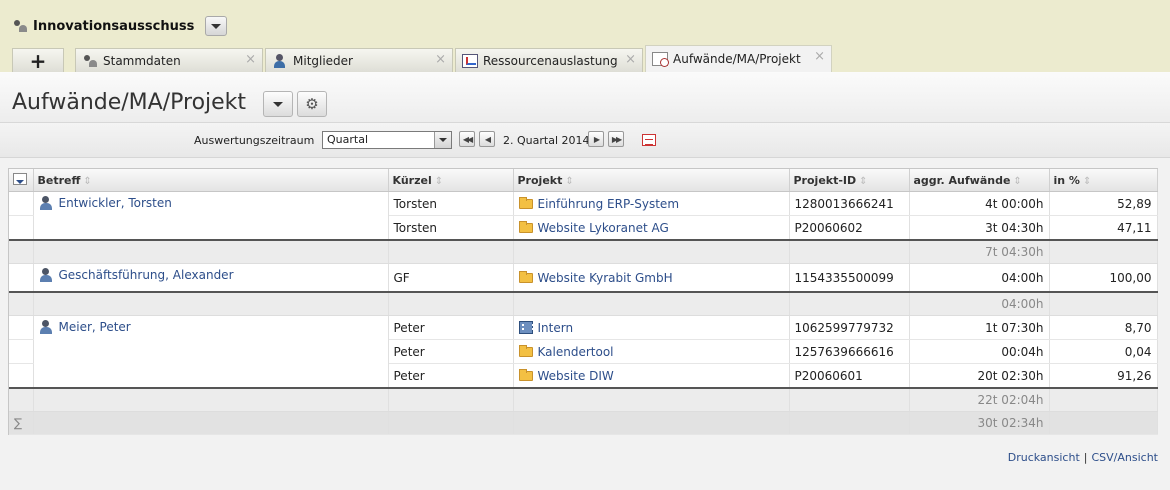 This screenshot has height=490, width=1170. Describe the element at coordinates (323, 60) in the screenshot. I see `tab-label: Mitglieder` at that location.